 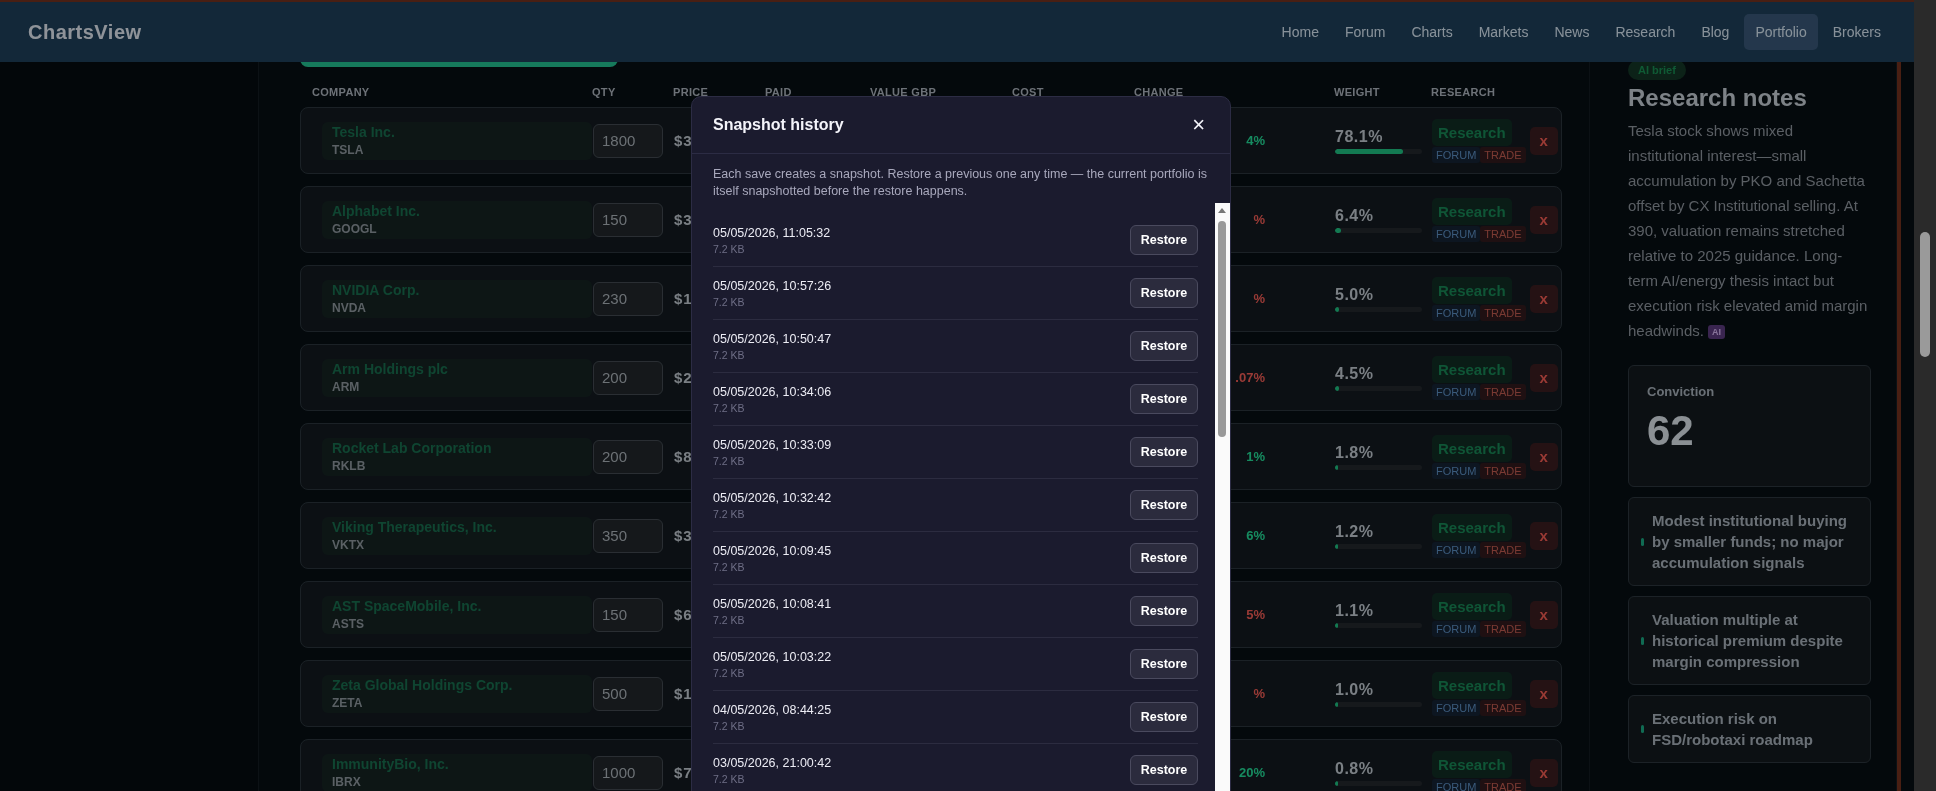 I want to click on quantity-field: 230, so click(x=628, y=298).